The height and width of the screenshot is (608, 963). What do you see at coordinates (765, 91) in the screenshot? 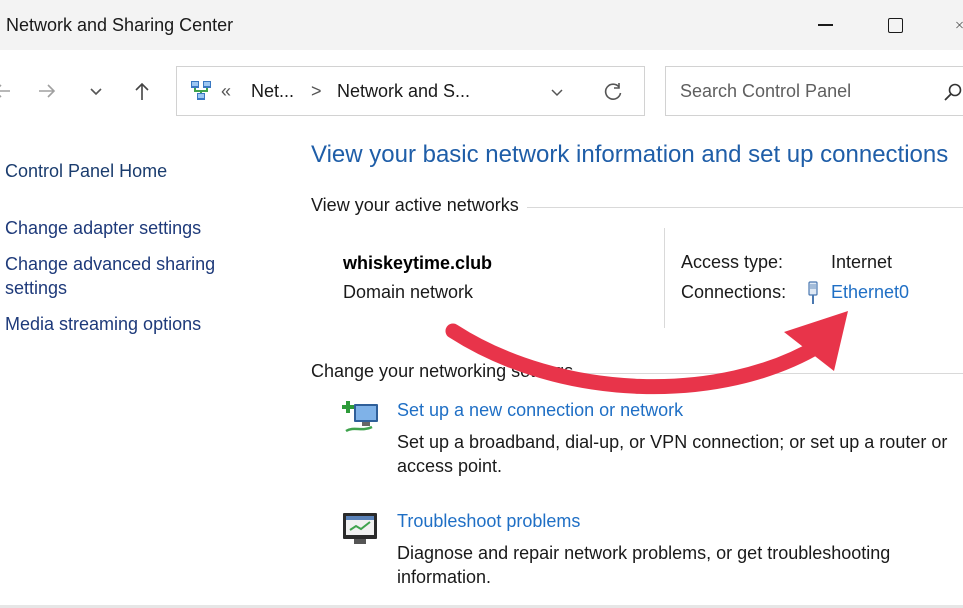
I see `search-input: Search Control Panel` at bounding box center [765, 91].